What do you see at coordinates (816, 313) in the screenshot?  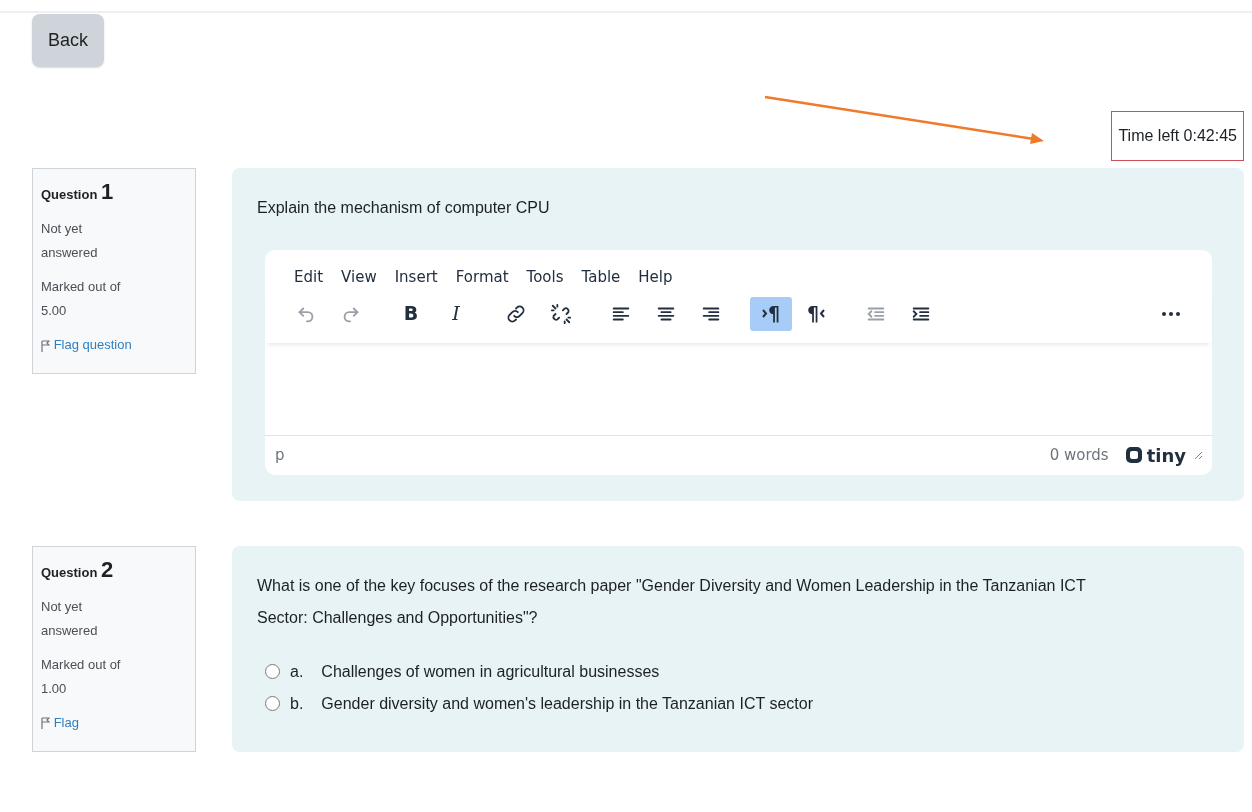 I see `right-to-left-button: ¶` at bounding box center [816, 313].